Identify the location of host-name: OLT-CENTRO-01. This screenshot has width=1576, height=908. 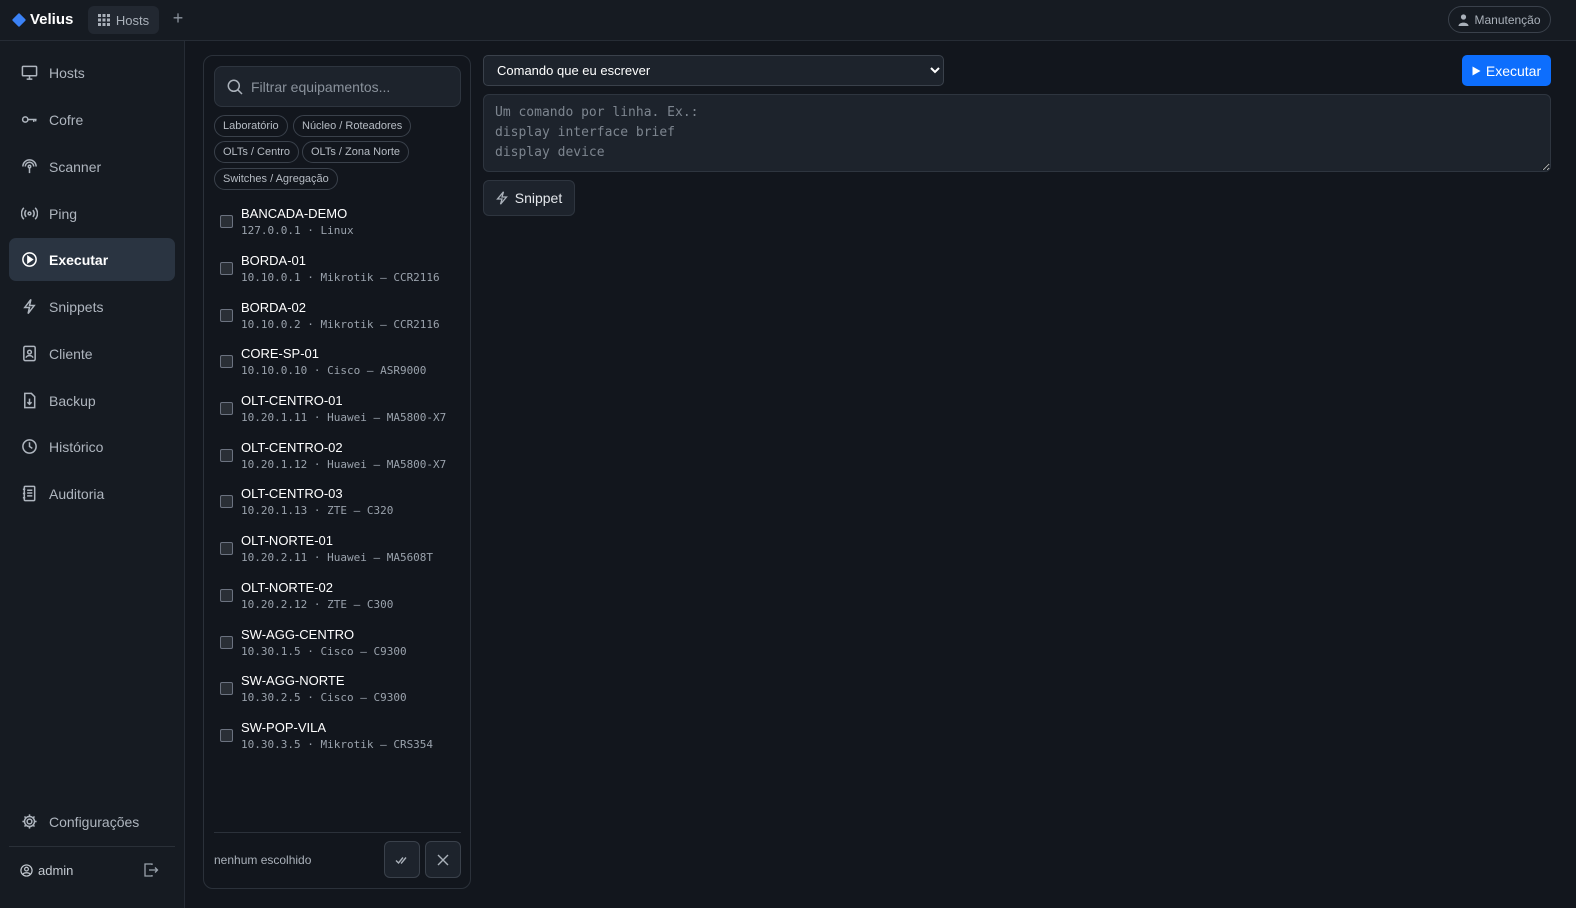
(292, 400).